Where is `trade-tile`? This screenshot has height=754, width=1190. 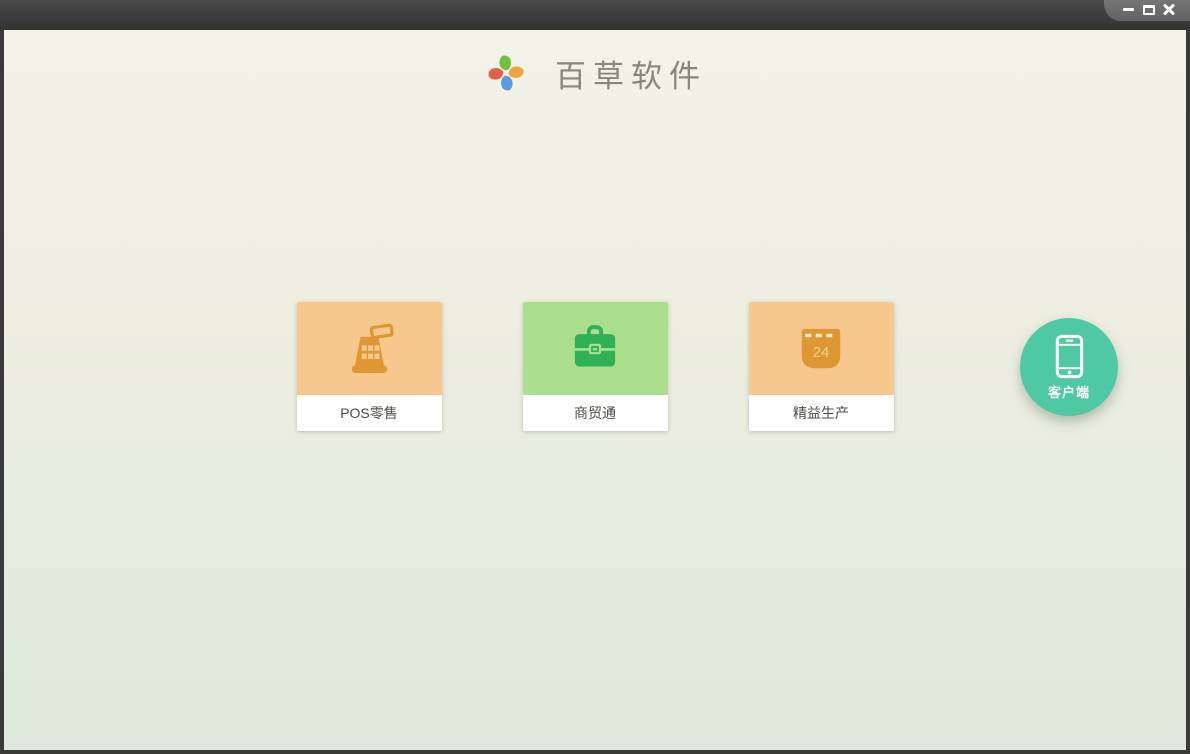 trade-tile is located at coordinates (595, 348).